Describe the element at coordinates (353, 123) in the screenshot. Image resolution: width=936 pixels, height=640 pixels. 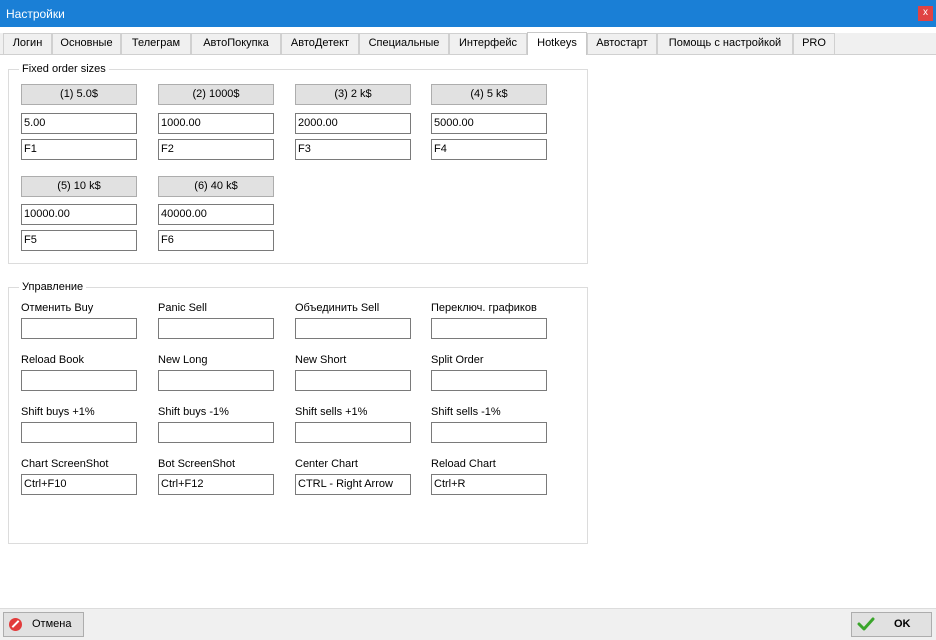
I see `amount-field-3: 2000.00` at that location.